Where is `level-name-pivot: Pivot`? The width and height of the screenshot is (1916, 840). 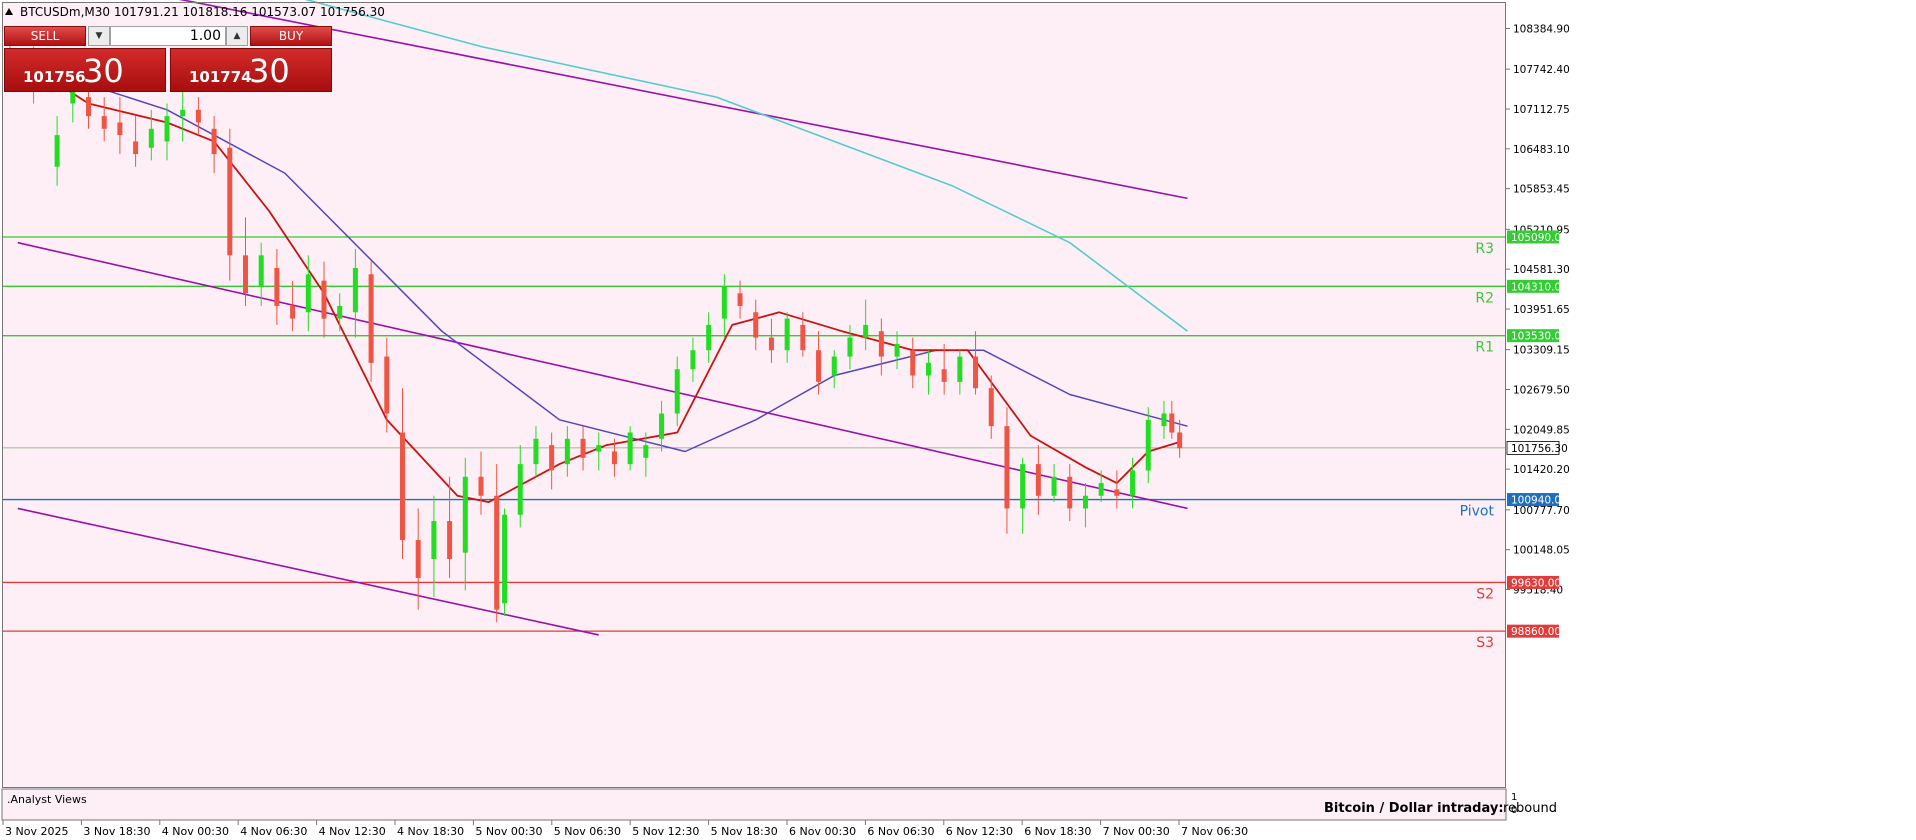 level-name-pivot: Pivot is located at coordinates (1477, 512).